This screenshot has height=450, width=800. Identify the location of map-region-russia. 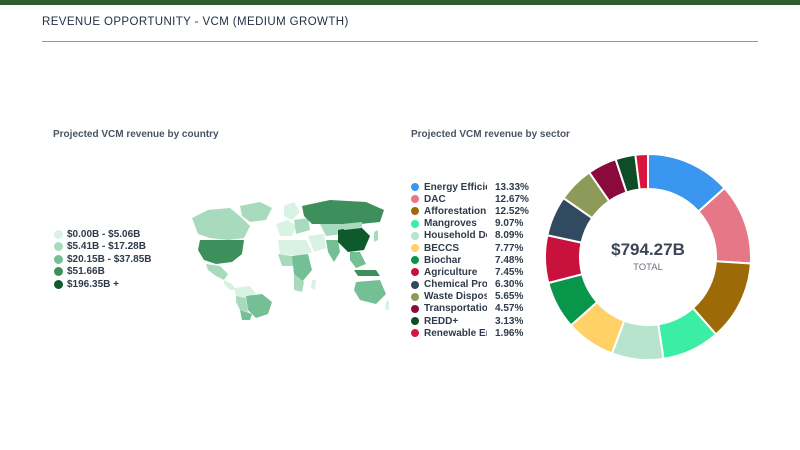
(343, 212).